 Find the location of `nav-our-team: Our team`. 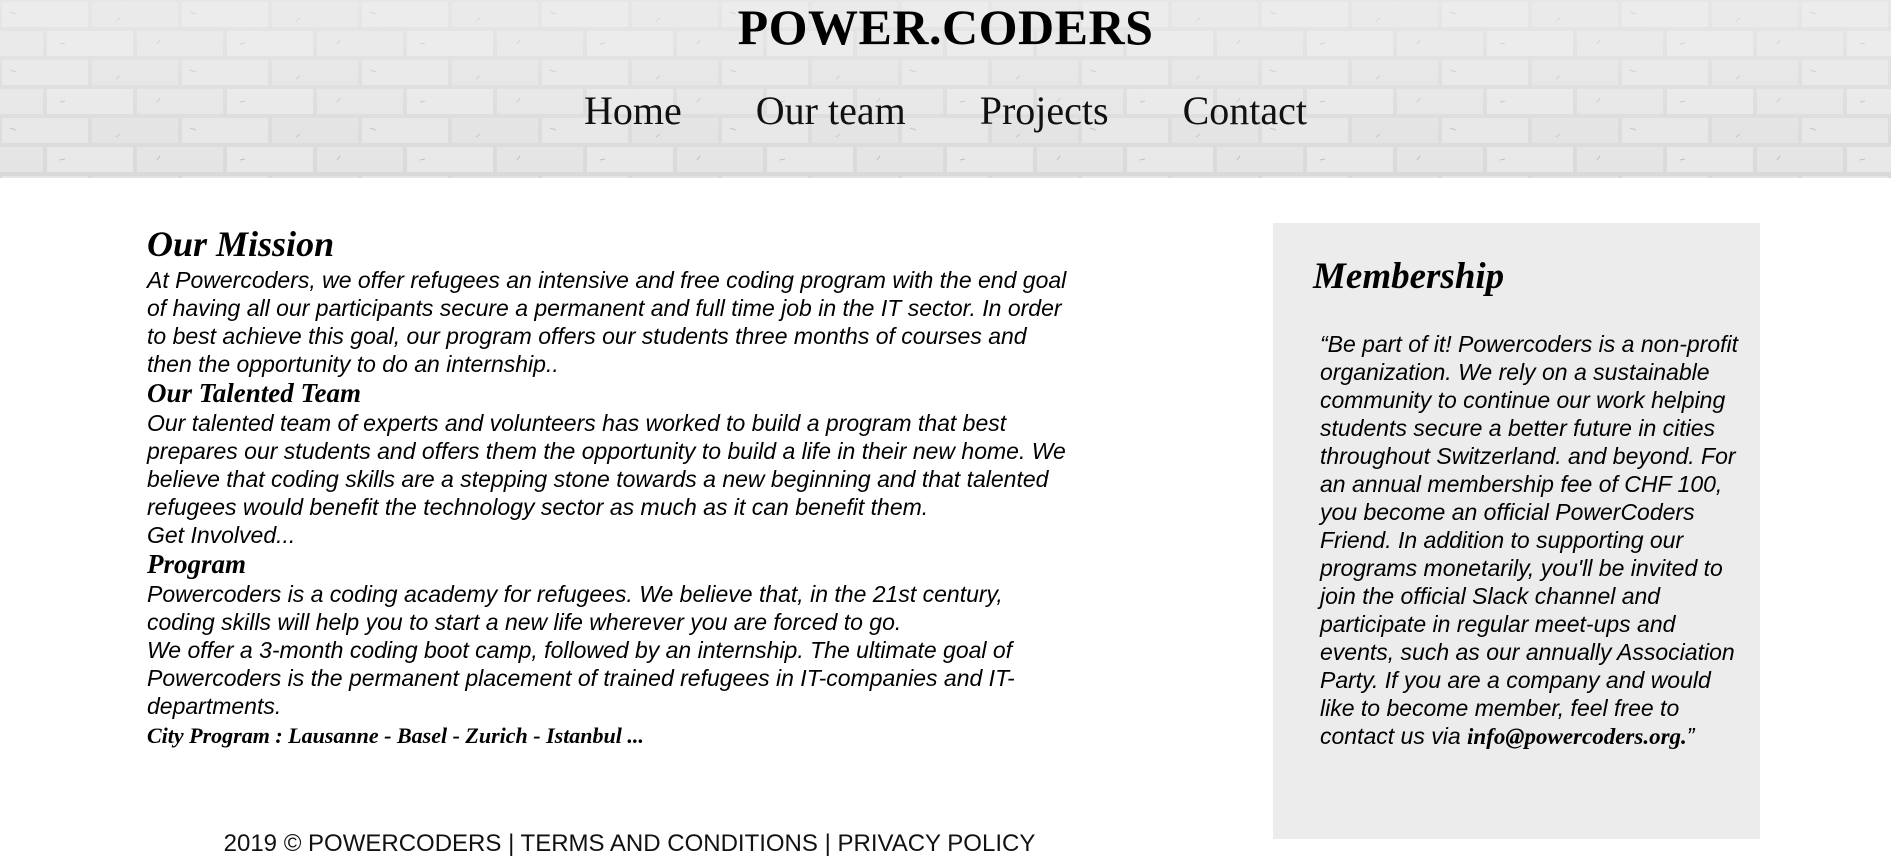

nav-our-team: Our team is located at coordinates (831, 110).